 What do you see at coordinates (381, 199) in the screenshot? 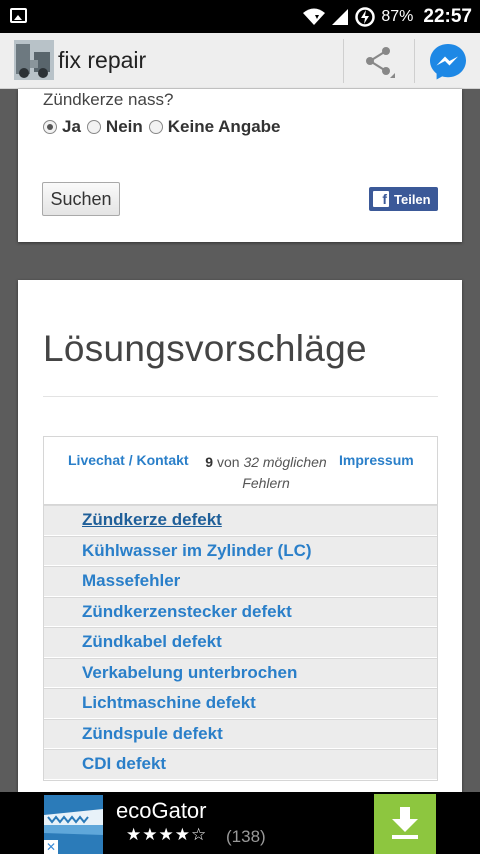
I see `facebook-icon: f` at bounding box center [381, 199].